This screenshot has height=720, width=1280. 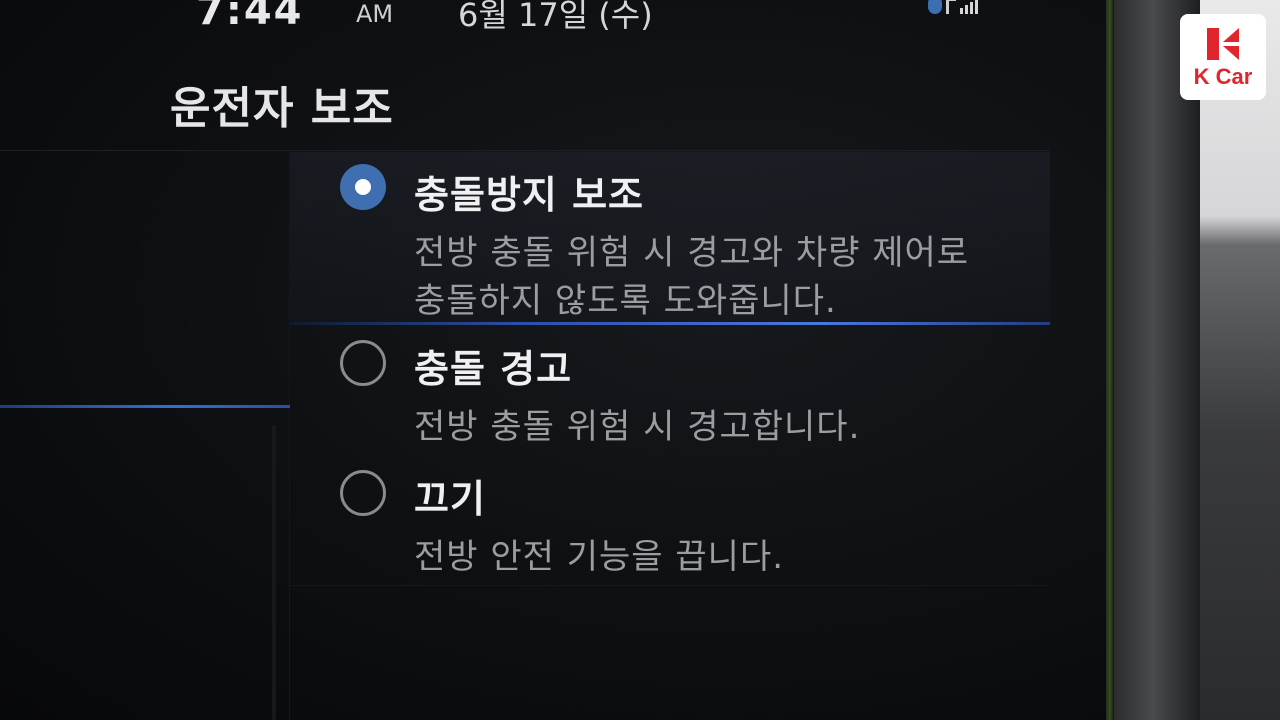 What do you see at coordinates (670, 585) in the screenshot?
I see `list-bottom-divider` at bounding box center [670, 585].